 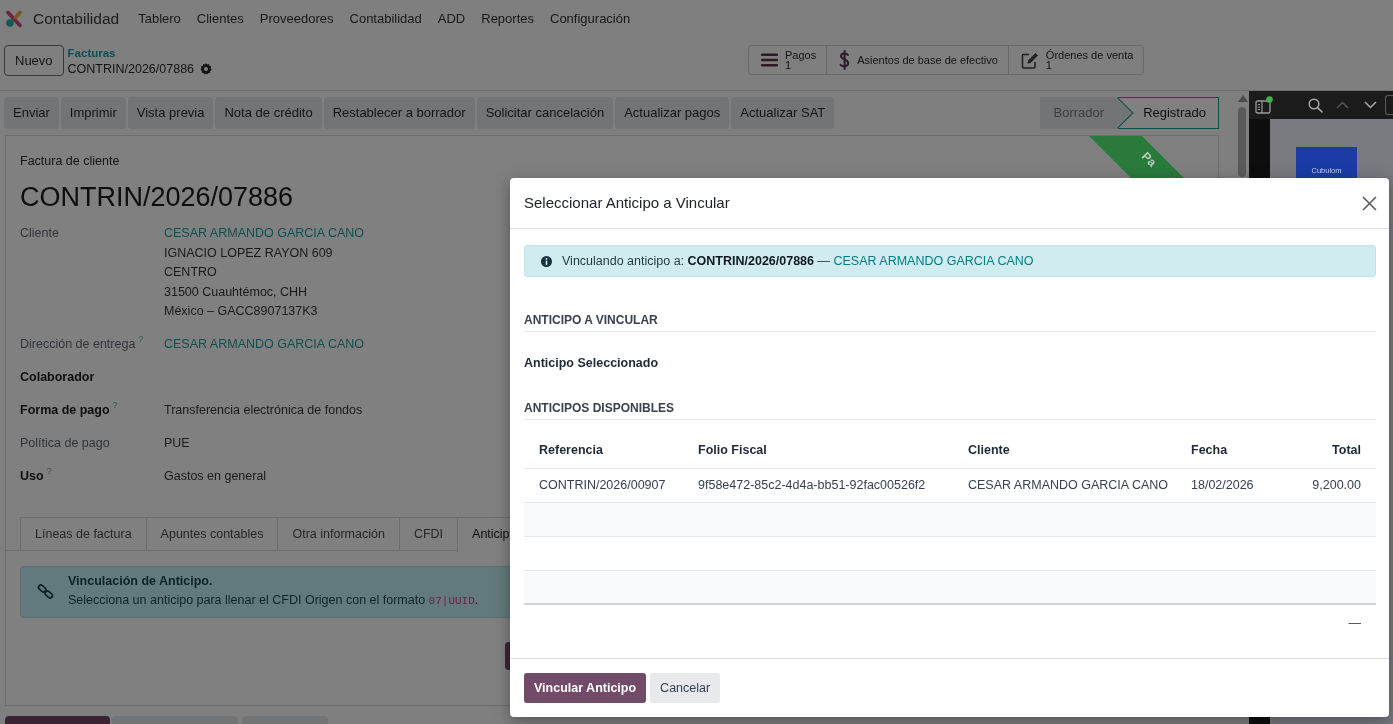 I want to click on smart-button: Asientos de base de efectivo, so click(x=918, y=60).